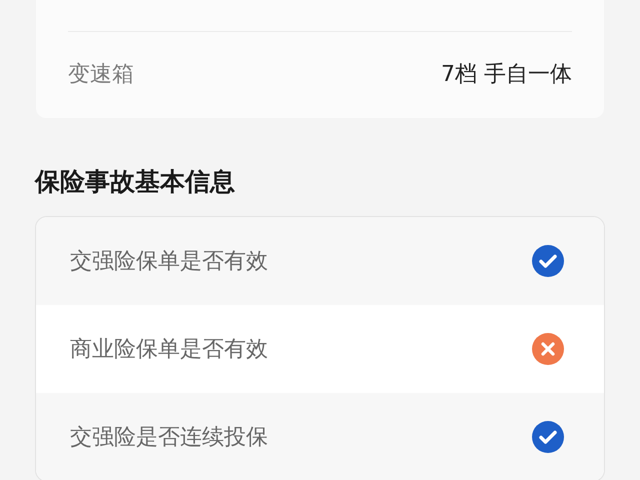 The width and height of the screenshot is (640, 480). Describe the element at coordinates (169, 438) in the screenshot. I see `field-label: 交强险是否连续投保` at that location.